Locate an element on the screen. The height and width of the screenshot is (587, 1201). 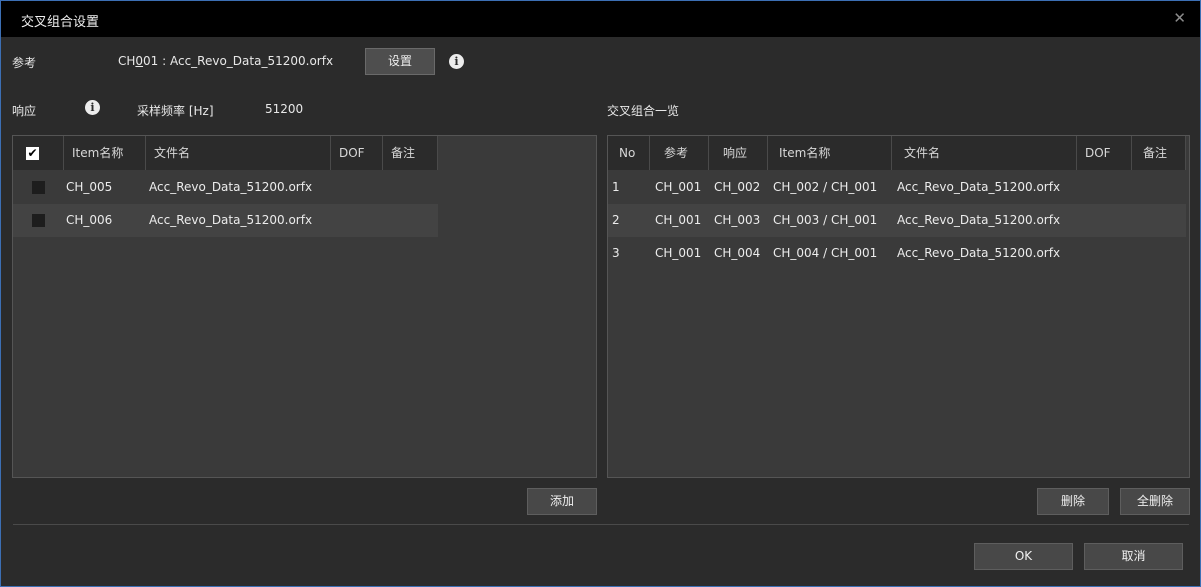
header-reference: 参考 is located at coordinates (679, 153).